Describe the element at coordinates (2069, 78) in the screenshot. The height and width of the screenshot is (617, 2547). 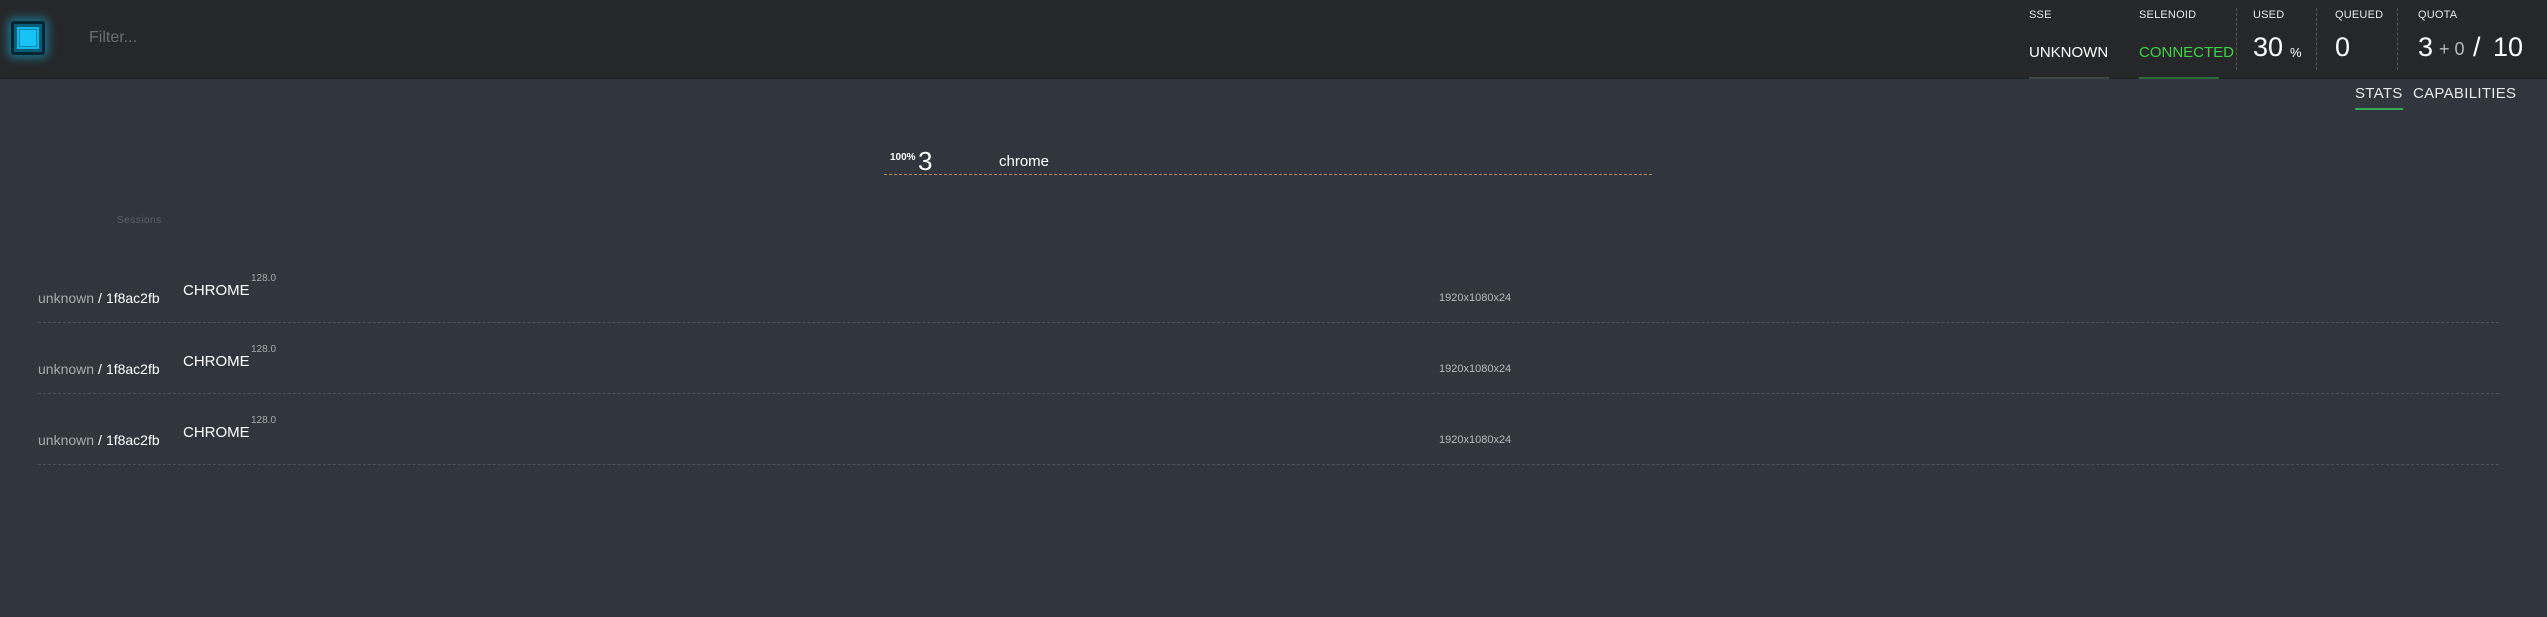
I see `sse-underline` at that location.